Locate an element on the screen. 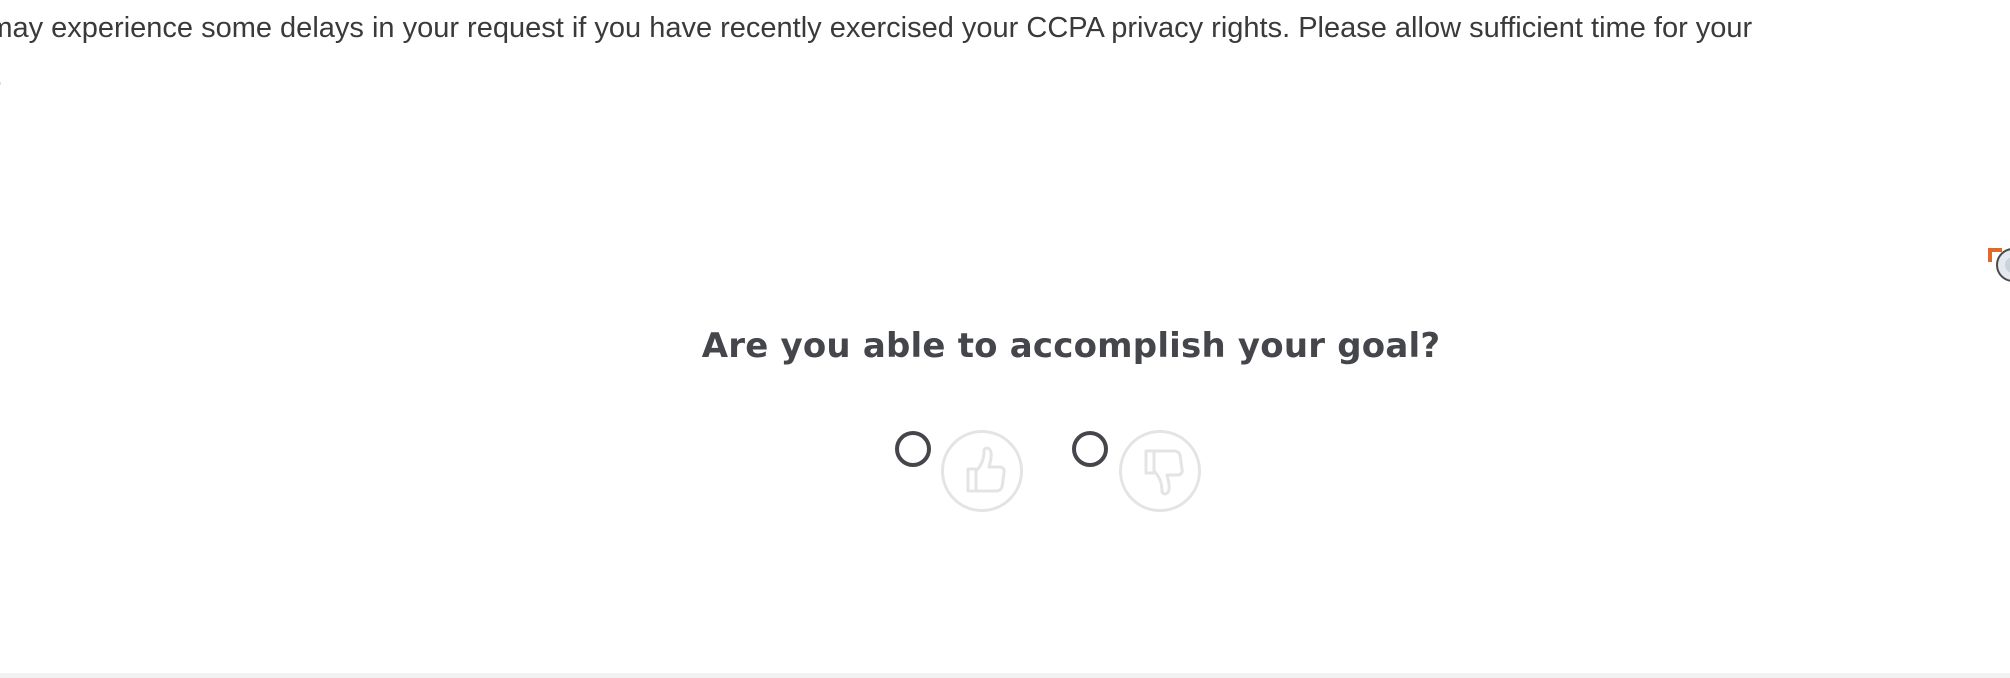 The height and width of the screenshot is (678, 2010). thumbs-down-icon is located at coordinates (1164, 472).